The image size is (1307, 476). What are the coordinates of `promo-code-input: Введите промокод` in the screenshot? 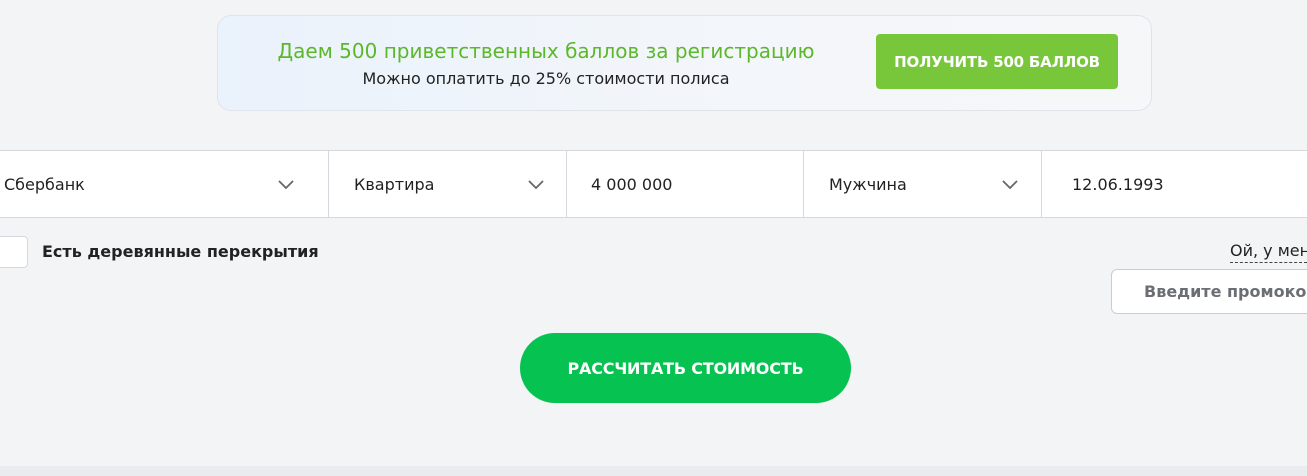 It's located at (1209, 291).